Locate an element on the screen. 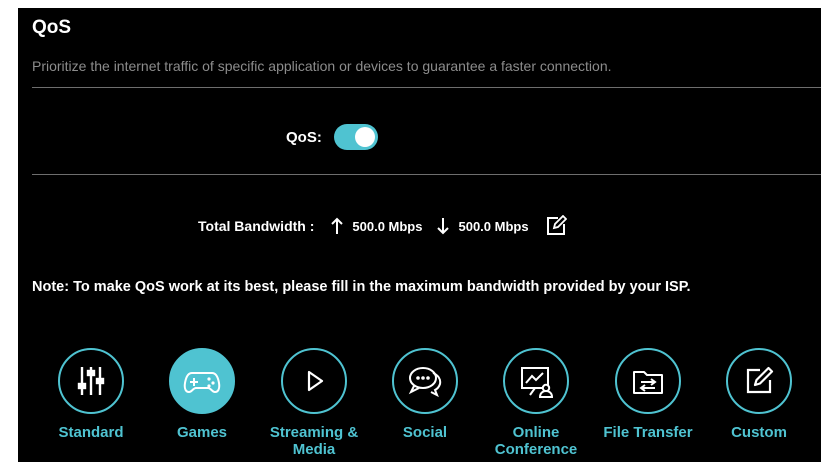 The height and width of the screenshot is (462, 821). presentation-icon is located at coordinates (537, 382).